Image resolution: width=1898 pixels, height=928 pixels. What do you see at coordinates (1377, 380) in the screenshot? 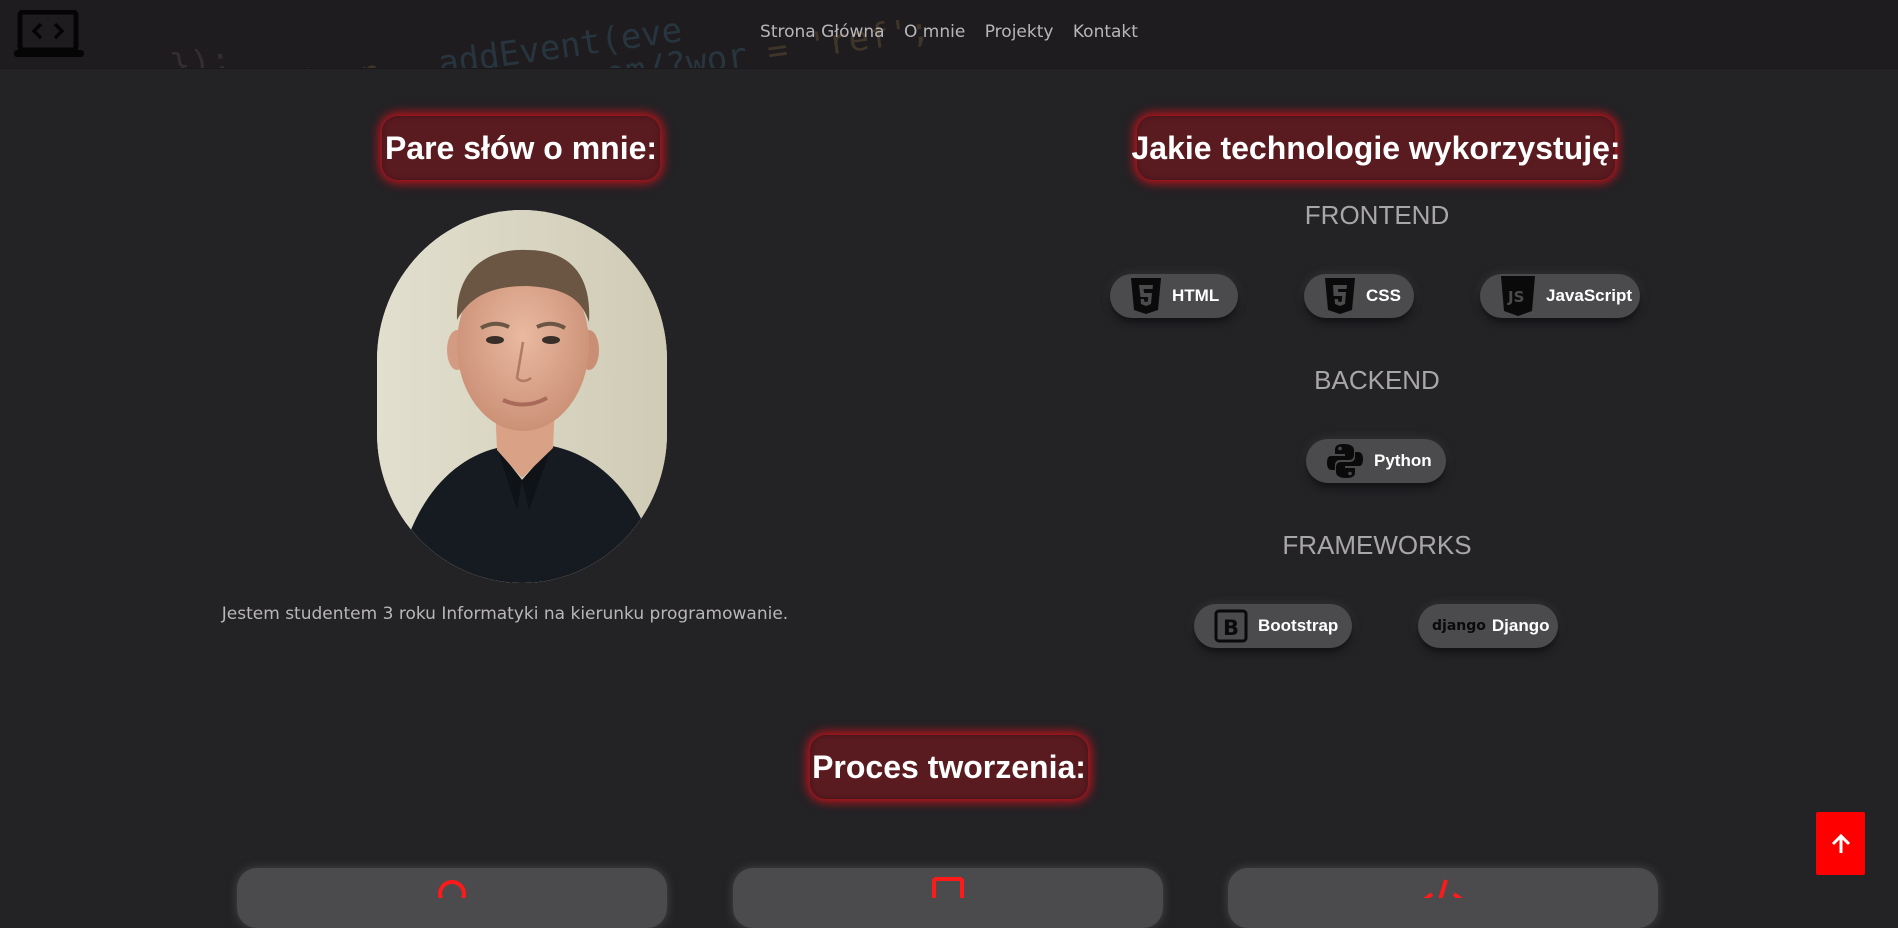
I see `backend-heading: BACKEND` at bounding box center [1377, 380].